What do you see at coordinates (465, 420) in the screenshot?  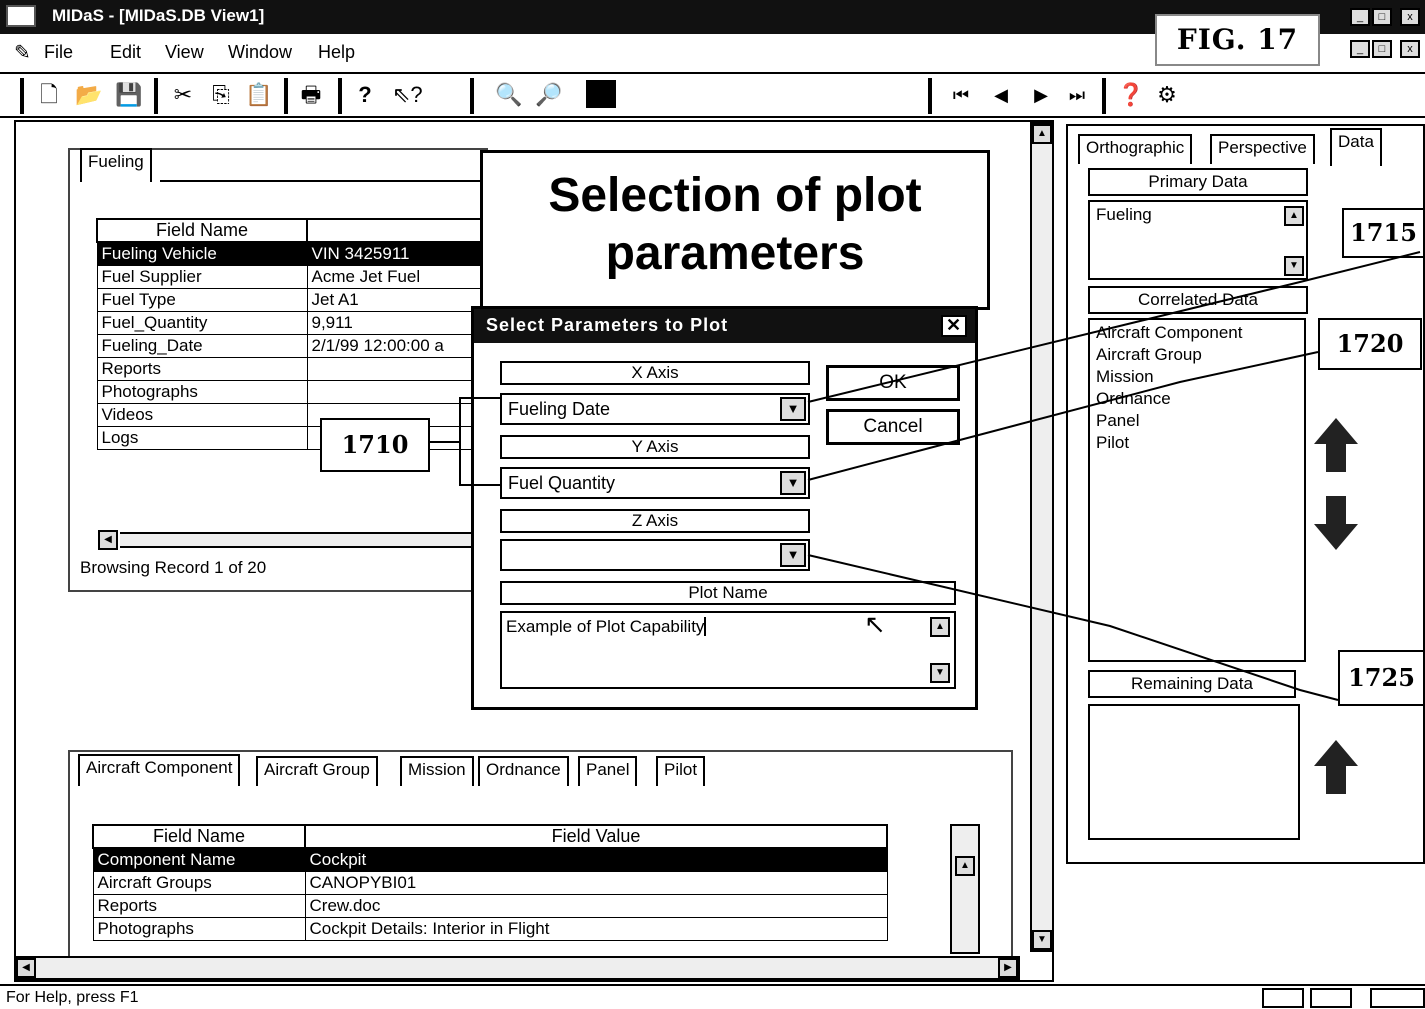 I see `leader-line-1710-a` at bounding box center [465, 420].